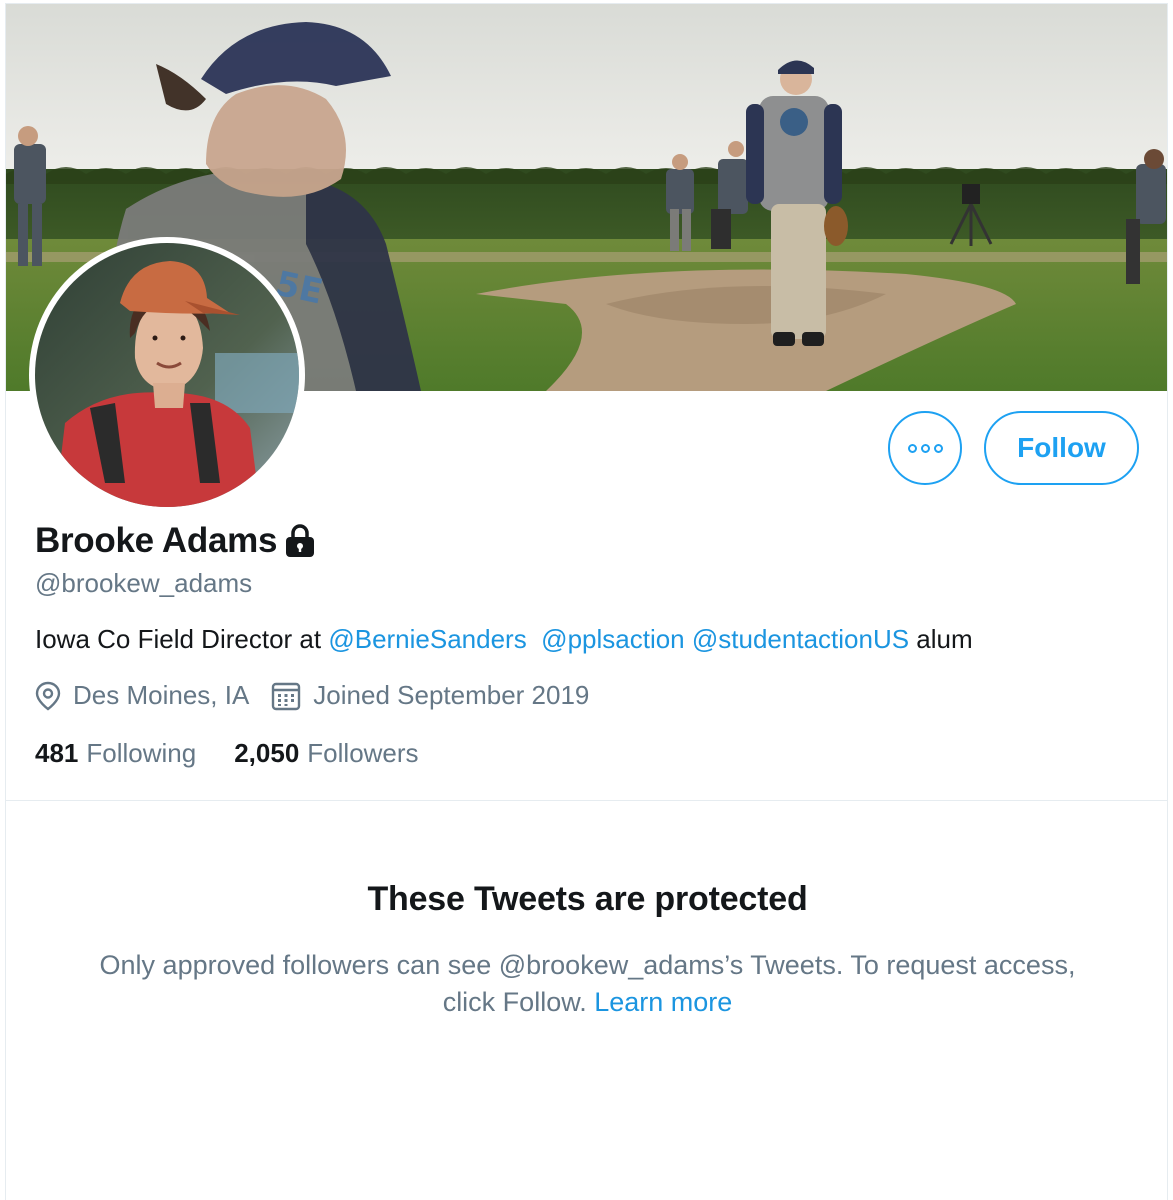 Image resolution: width=1173 pixels, height=1200 pixels. Describe the element at coordinates (427, 639) in the screenshot. I see `bio-mention-link: @BernieSanders` at that location.